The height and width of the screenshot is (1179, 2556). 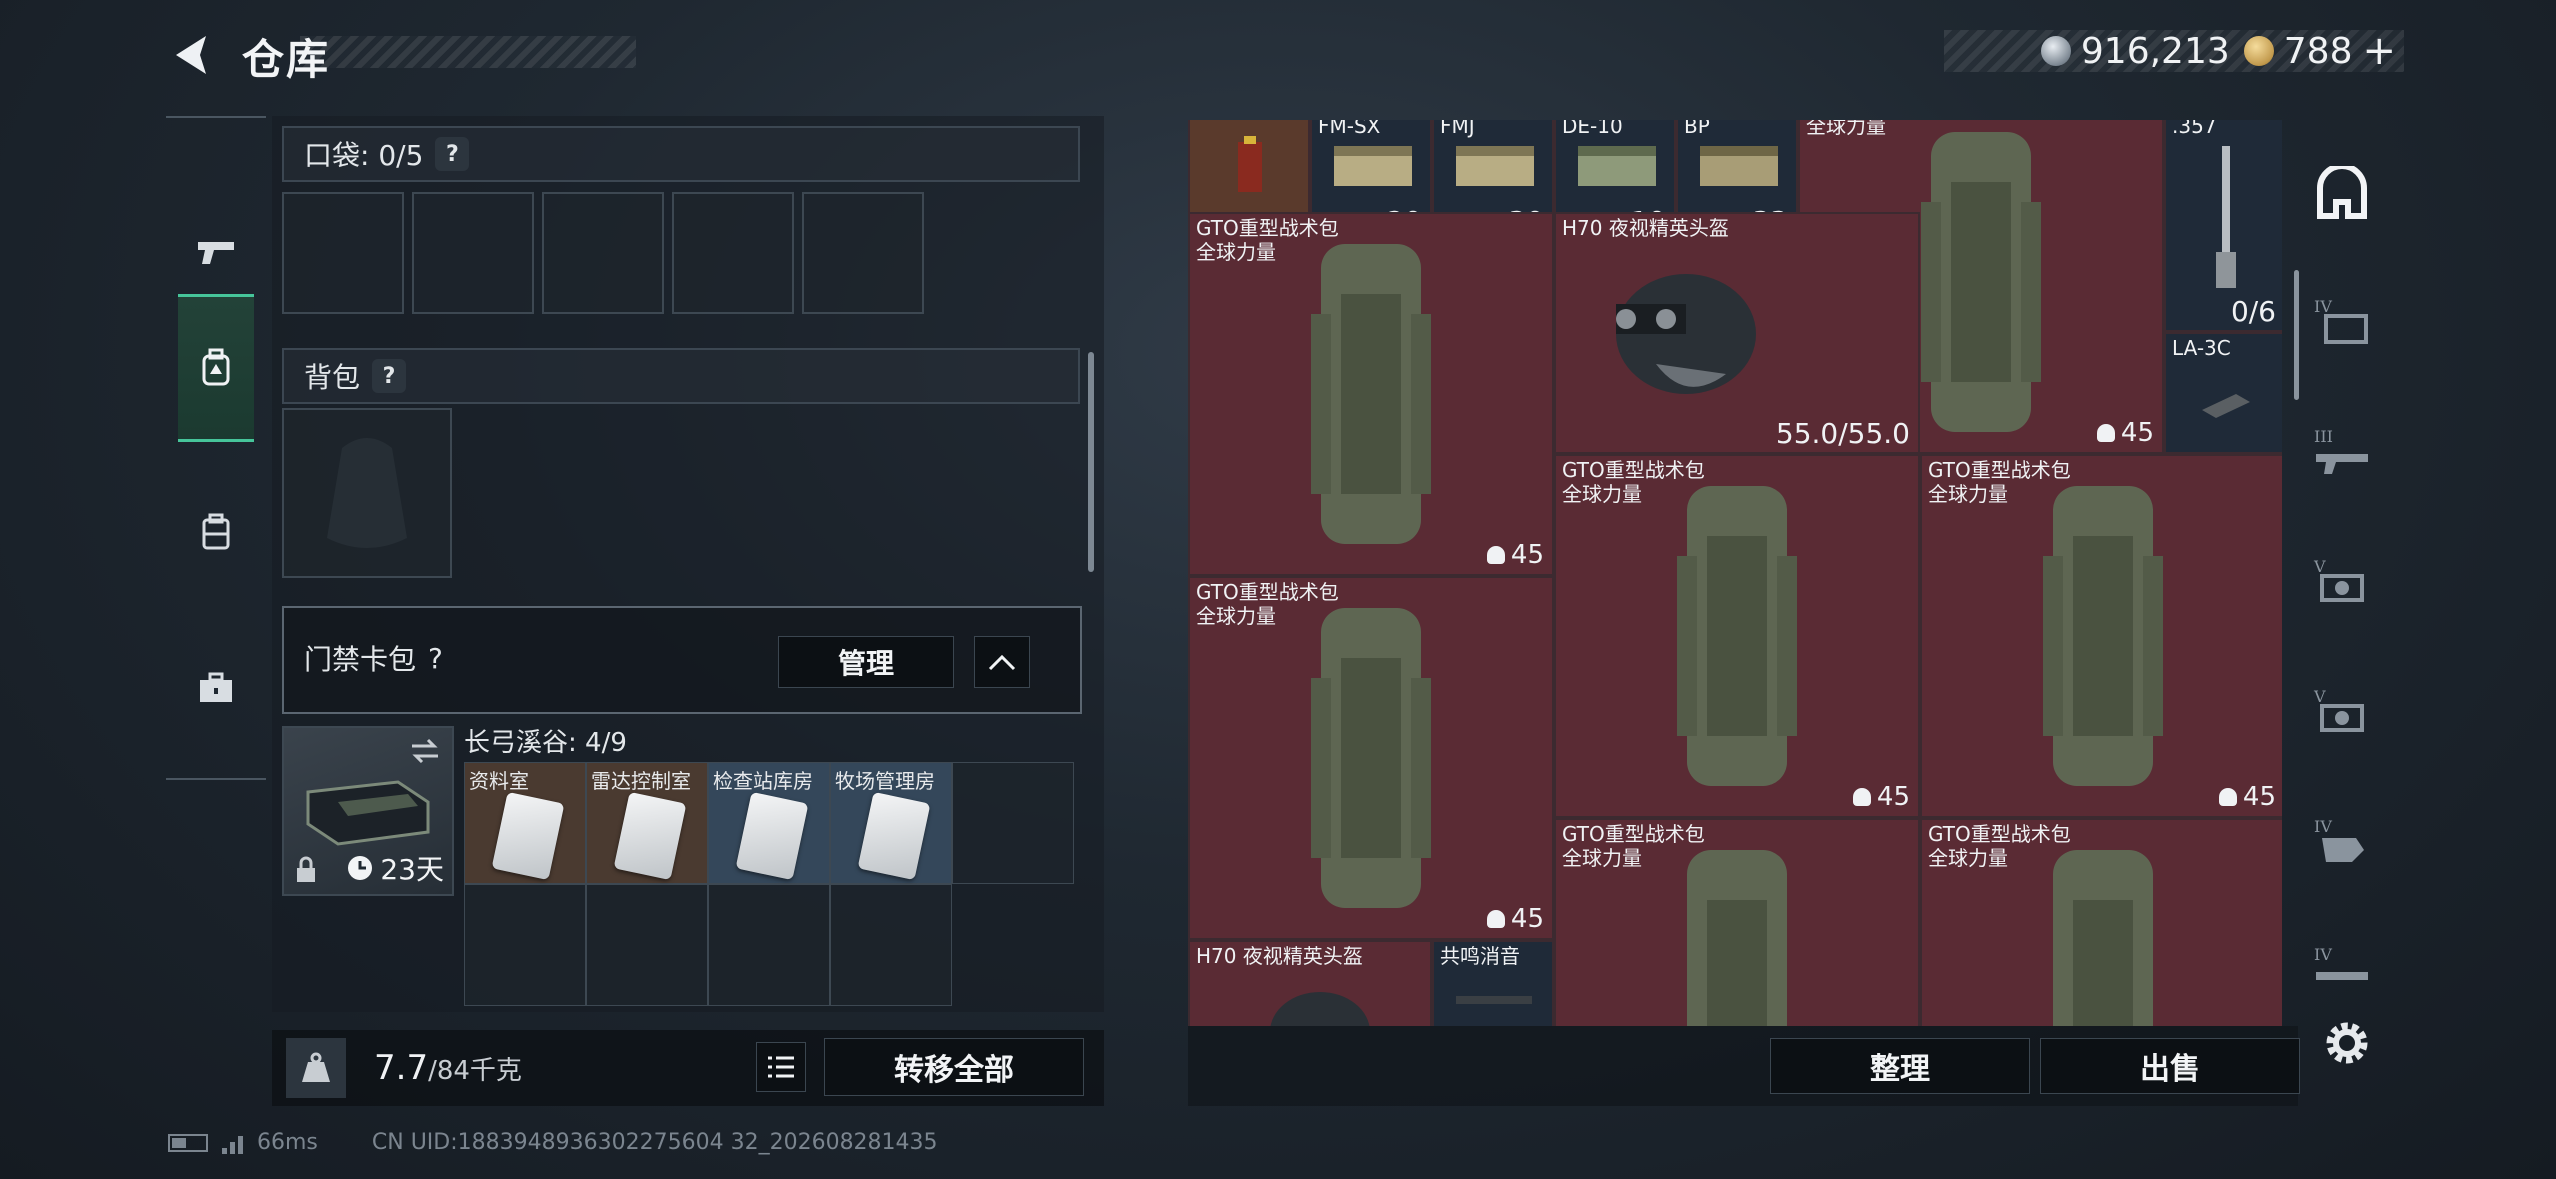 I want to click on backpack-icon, so click(x=216, y=531).